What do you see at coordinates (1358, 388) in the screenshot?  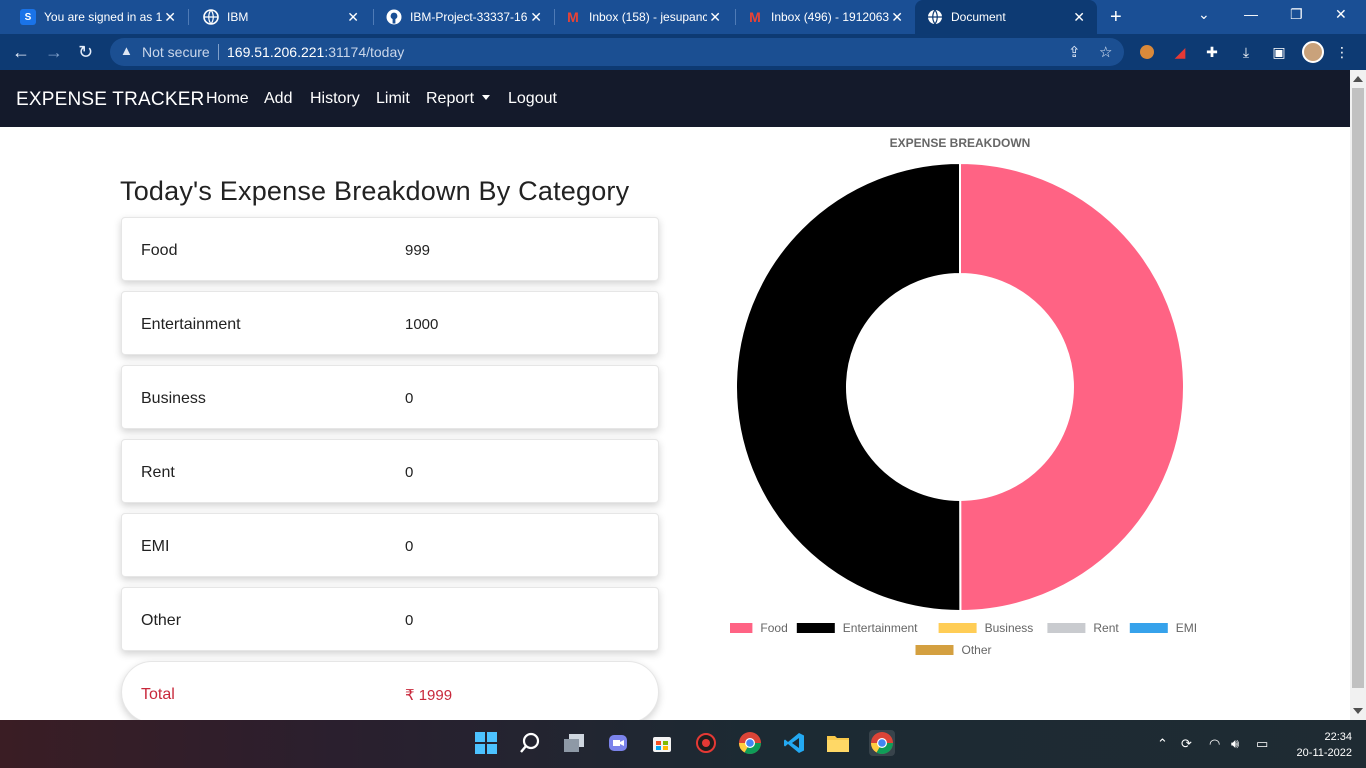 I see `scrollbar-thumb` at bounding box center [1358, 388].